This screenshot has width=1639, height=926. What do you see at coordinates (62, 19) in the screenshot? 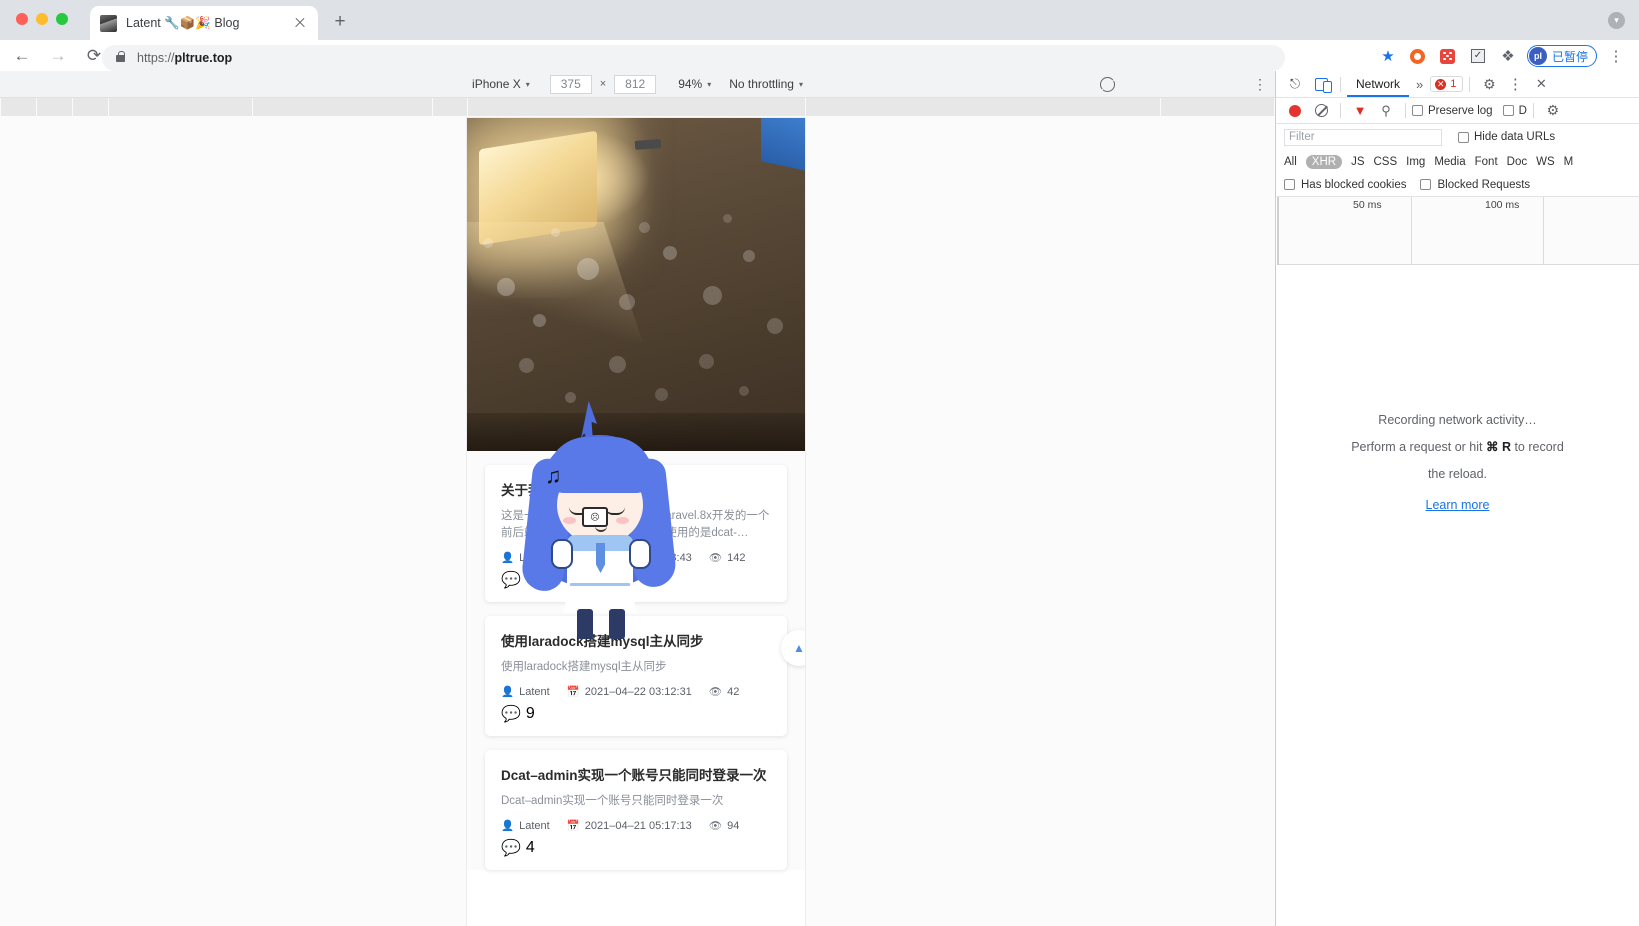
I see `maximize-window-button` at bounding box center [62, 19].